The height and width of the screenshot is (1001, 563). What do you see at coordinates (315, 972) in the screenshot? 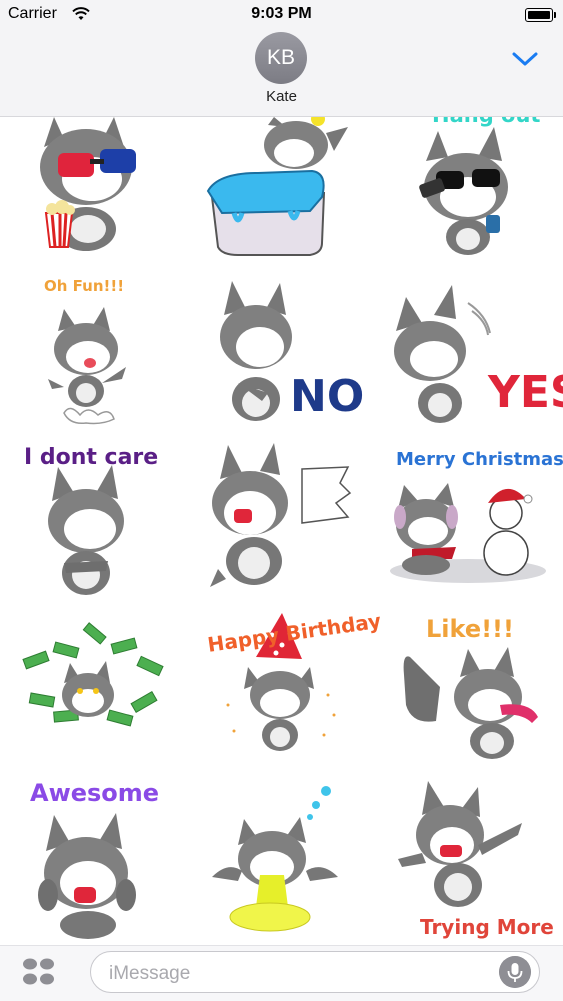
I see `message-input: iMessage` at bounding box center [315, 972].